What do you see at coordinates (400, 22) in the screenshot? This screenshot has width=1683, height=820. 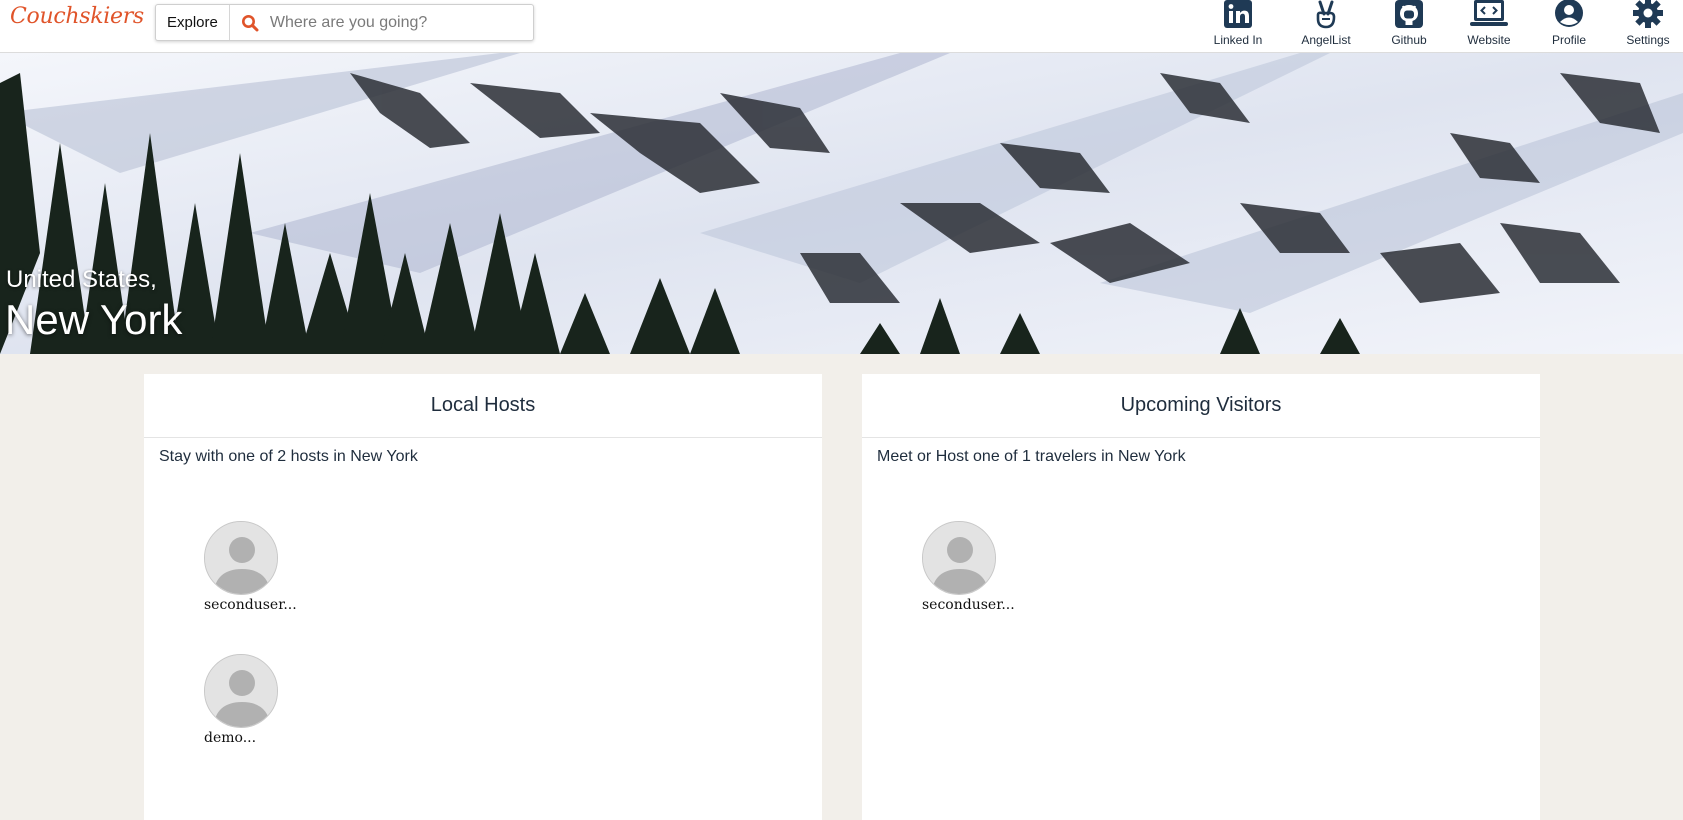 I see `search-input` at bounding box center [400, 22].